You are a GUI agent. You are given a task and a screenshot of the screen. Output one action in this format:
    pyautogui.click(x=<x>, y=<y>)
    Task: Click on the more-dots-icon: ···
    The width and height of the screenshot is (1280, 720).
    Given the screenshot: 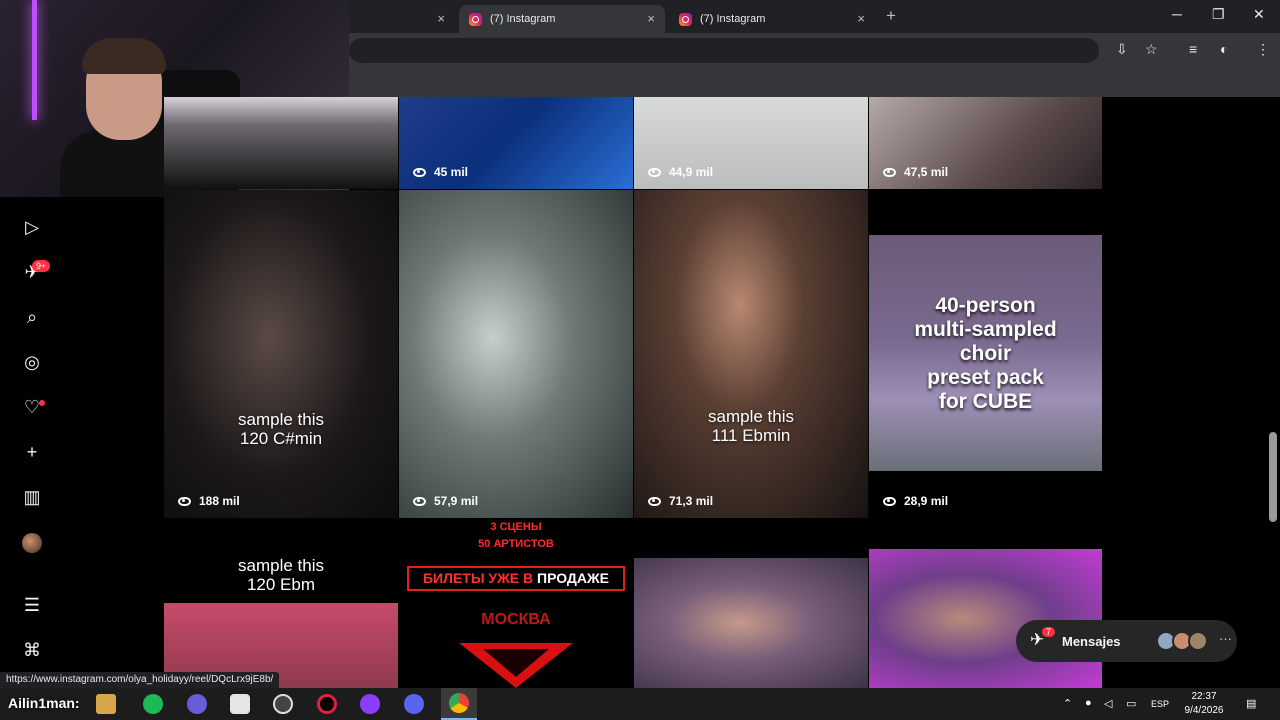 What is the action you would take?
    pyautogui.click(x=1225, y=638)
    